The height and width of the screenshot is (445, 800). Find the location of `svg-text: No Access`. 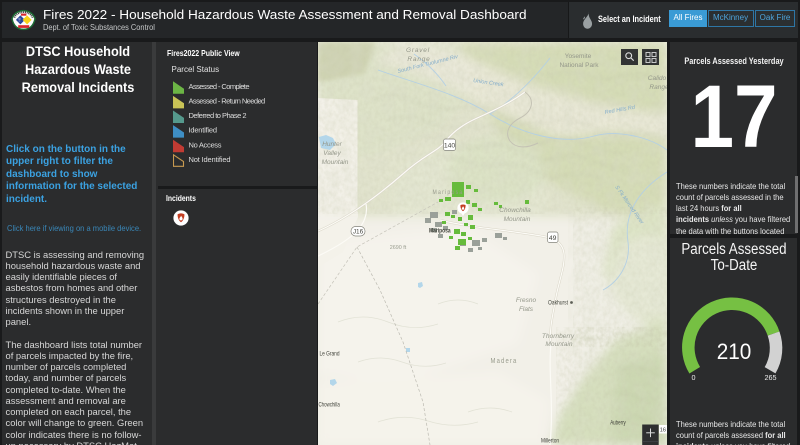

svg-text: No Access is located at coordinates (205, 144).